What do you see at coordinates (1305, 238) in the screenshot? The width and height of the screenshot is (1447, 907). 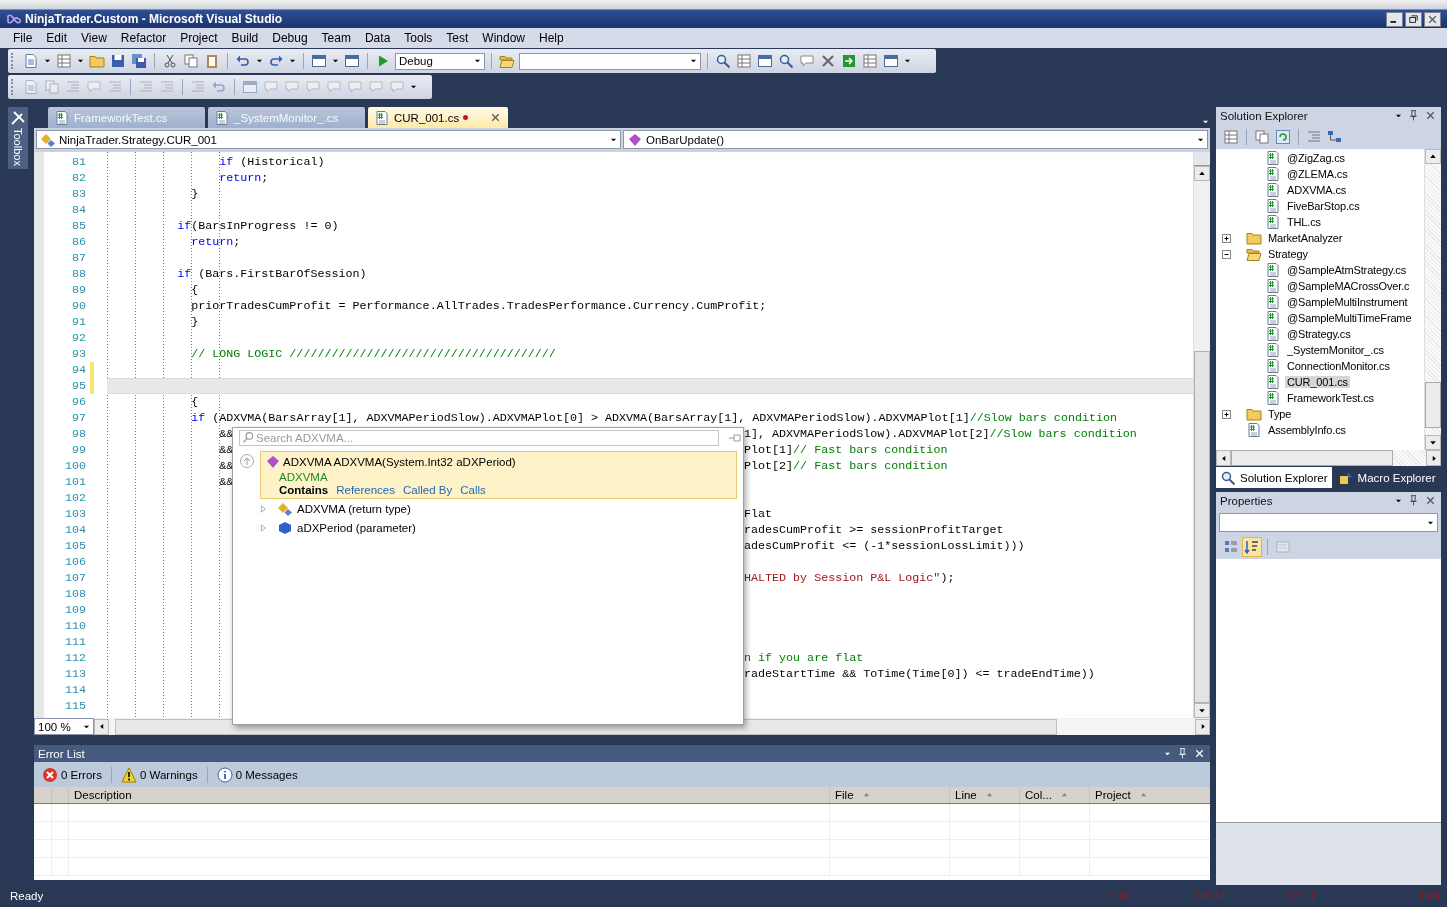 I see `tree-item: MarketAnalyzer` at bounding box center [1305, 238].